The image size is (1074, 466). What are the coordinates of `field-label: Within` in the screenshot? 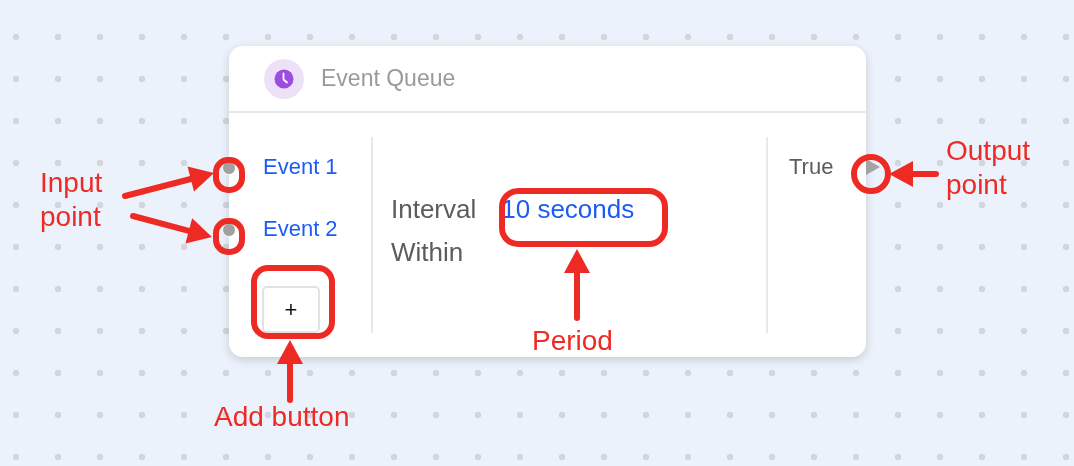 It's located at (427, 252).